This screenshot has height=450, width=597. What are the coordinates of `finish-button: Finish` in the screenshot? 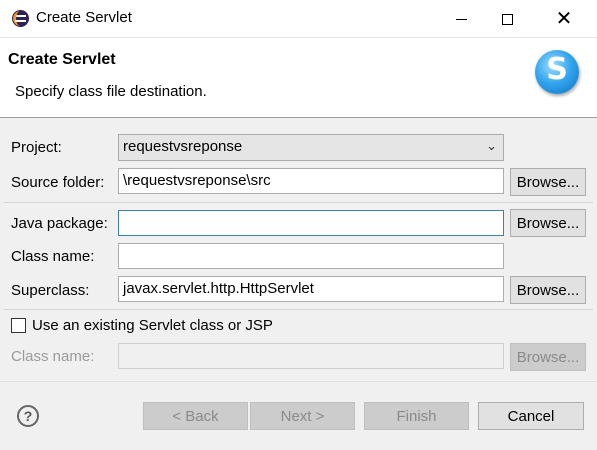 It's located at (416, 416).